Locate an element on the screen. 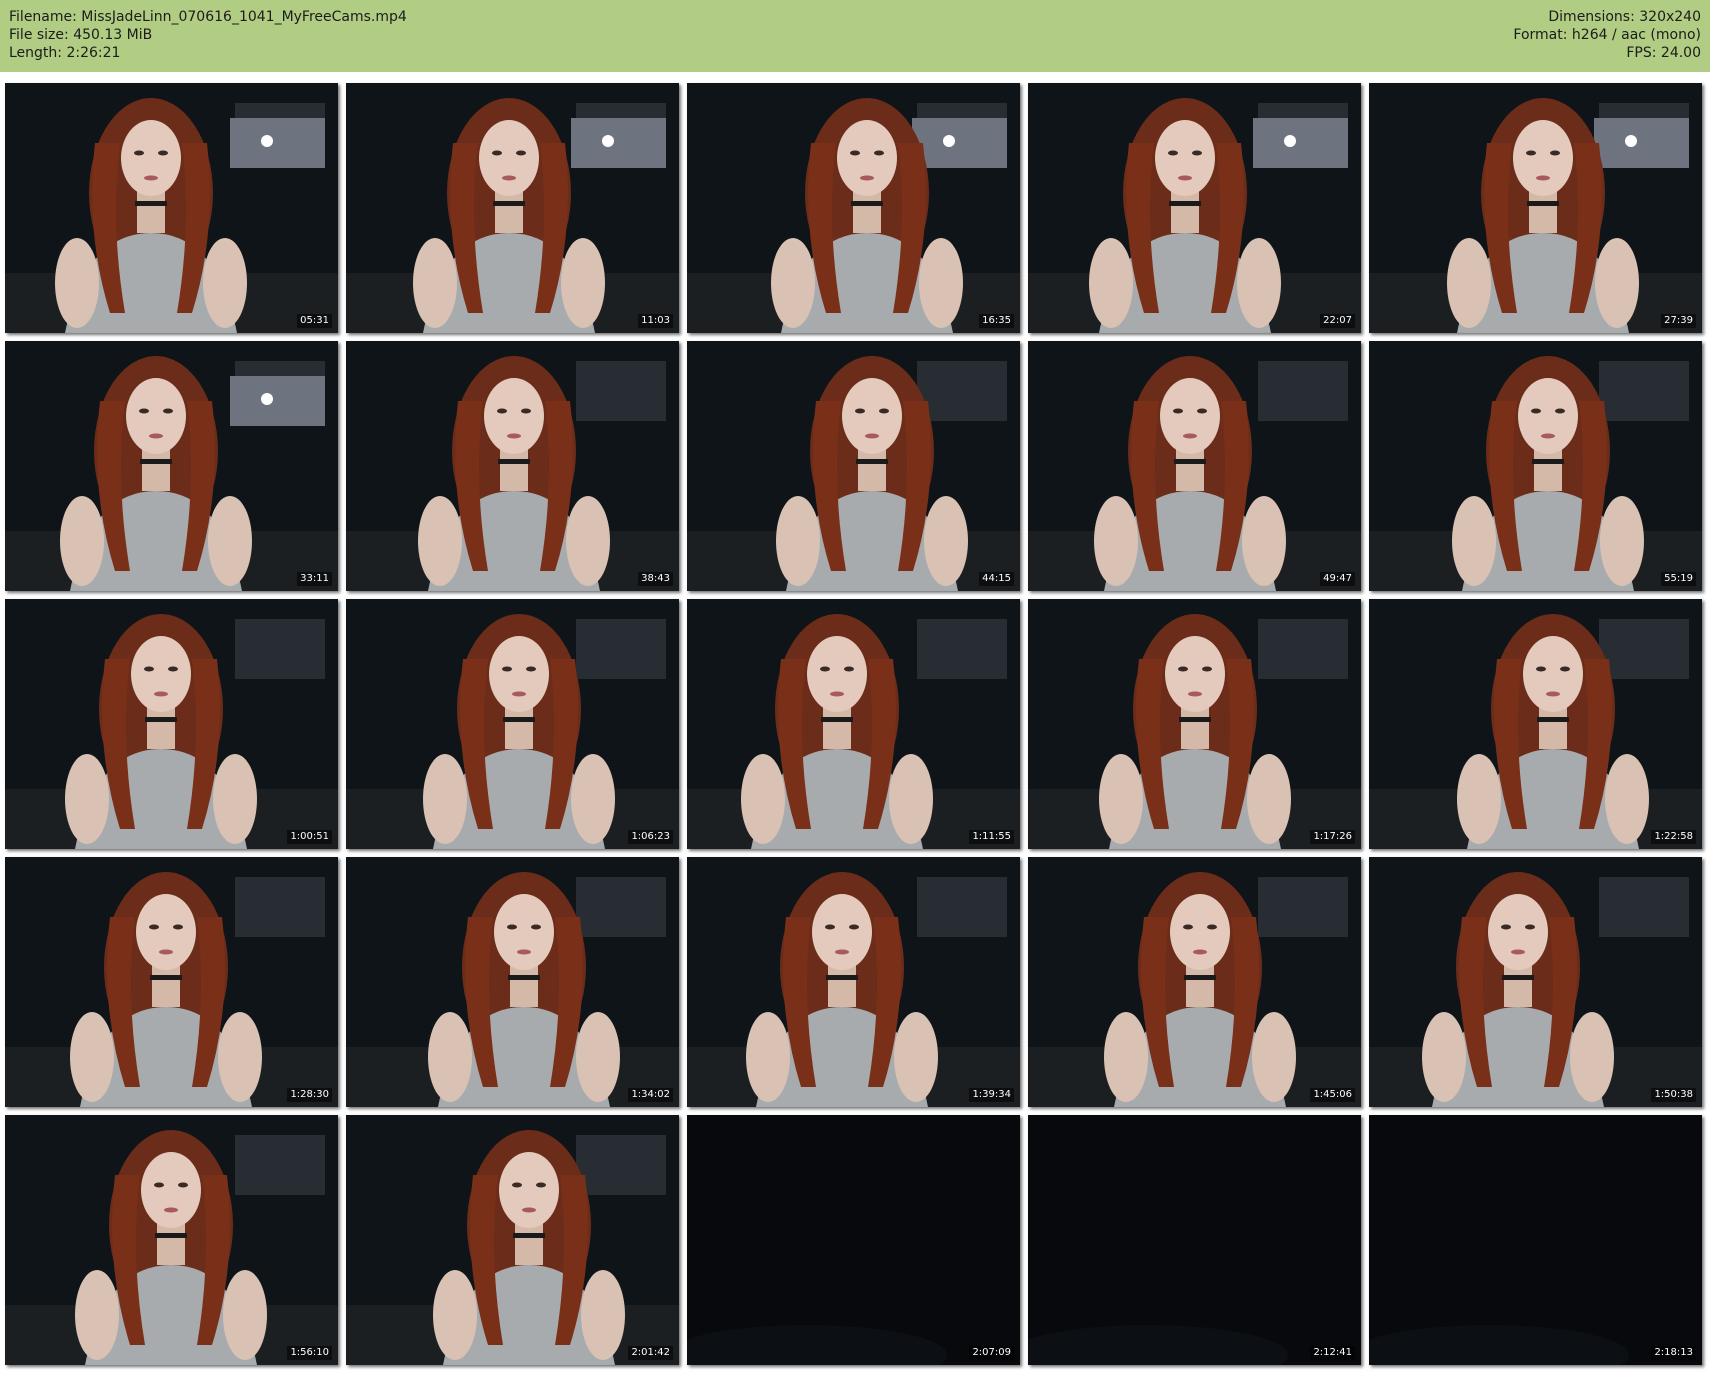 The width and height of the screenshot is (1710, 1373). video-thumbnail: 11:03 is located at coordinates (512, 208).